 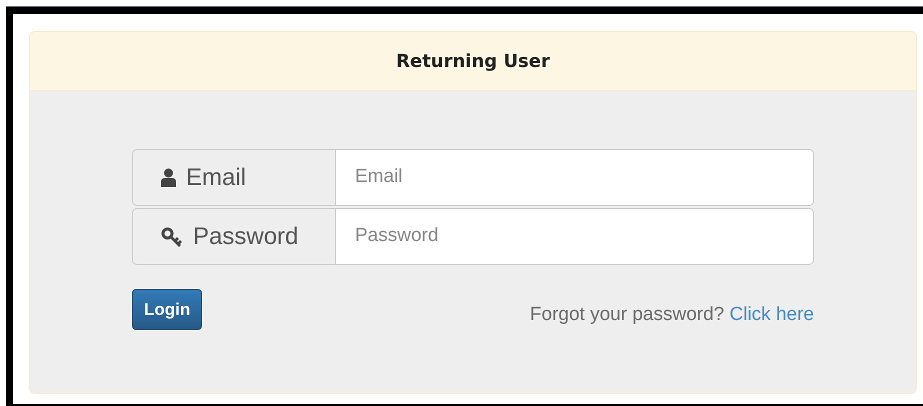 I want to click on input-field: Email, so click(x=575, y=177).